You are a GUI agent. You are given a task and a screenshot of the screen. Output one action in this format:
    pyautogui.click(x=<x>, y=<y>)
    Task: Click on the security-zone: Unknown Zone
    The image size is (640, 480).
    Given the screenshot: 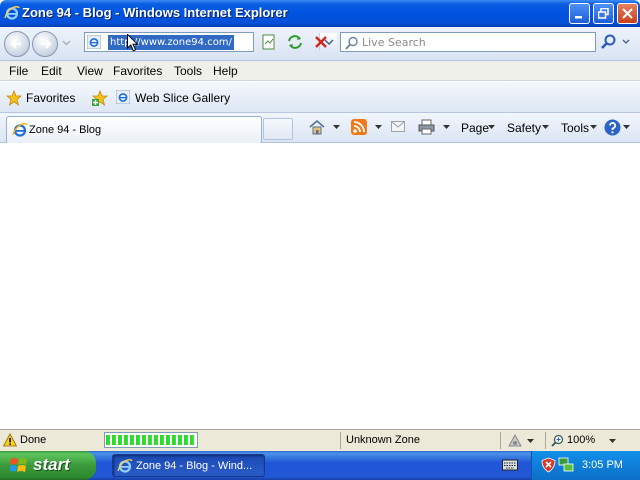 What is the action you would take?
    pyautogui.click(x=383, y=440)
    